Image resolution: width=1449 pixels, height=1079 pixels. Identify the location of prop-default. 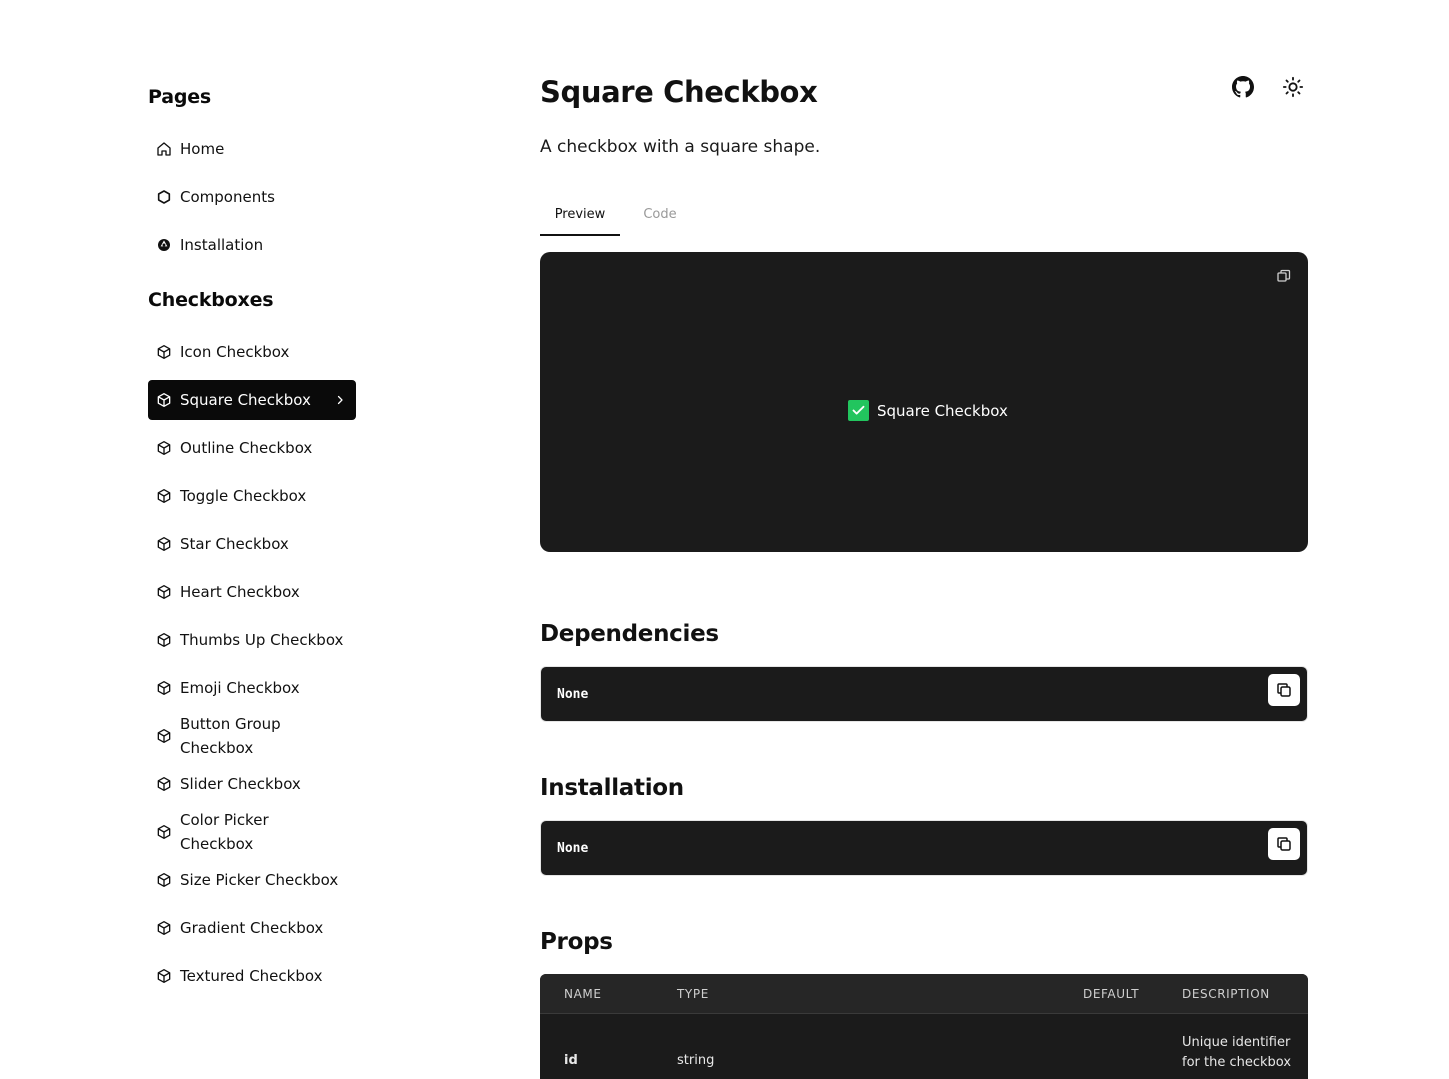
(1132, 1046).